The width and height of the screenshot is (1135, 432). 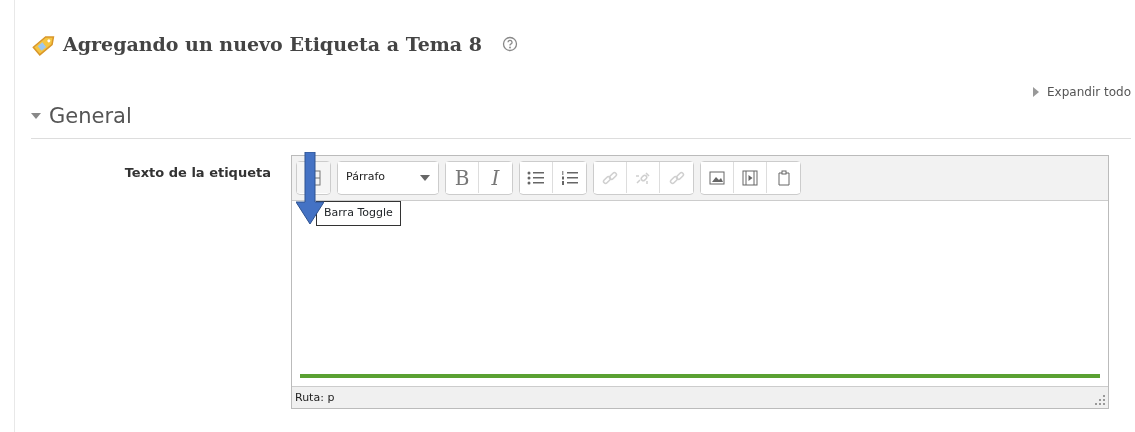 What do you see at coordinates (81, 116) in the screenshot?
I see `section-toggle: General` at bounding box center [81, 116].